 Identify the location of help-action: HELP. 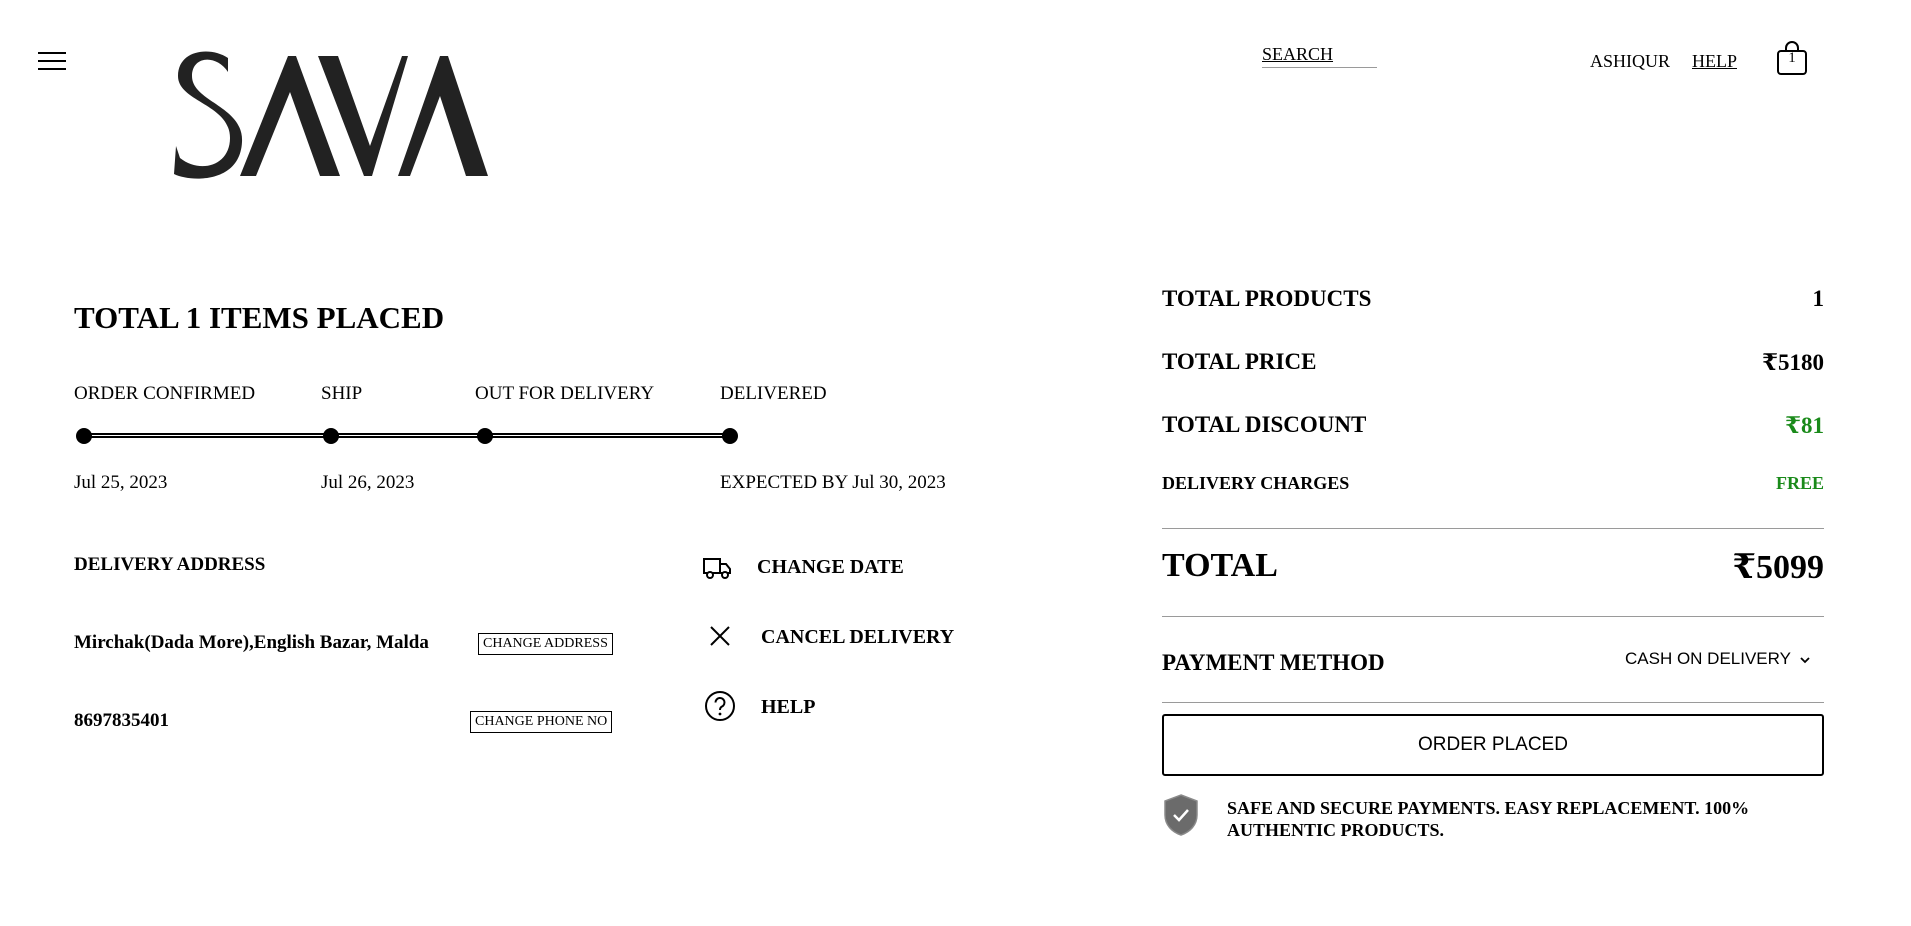
(788, 707).